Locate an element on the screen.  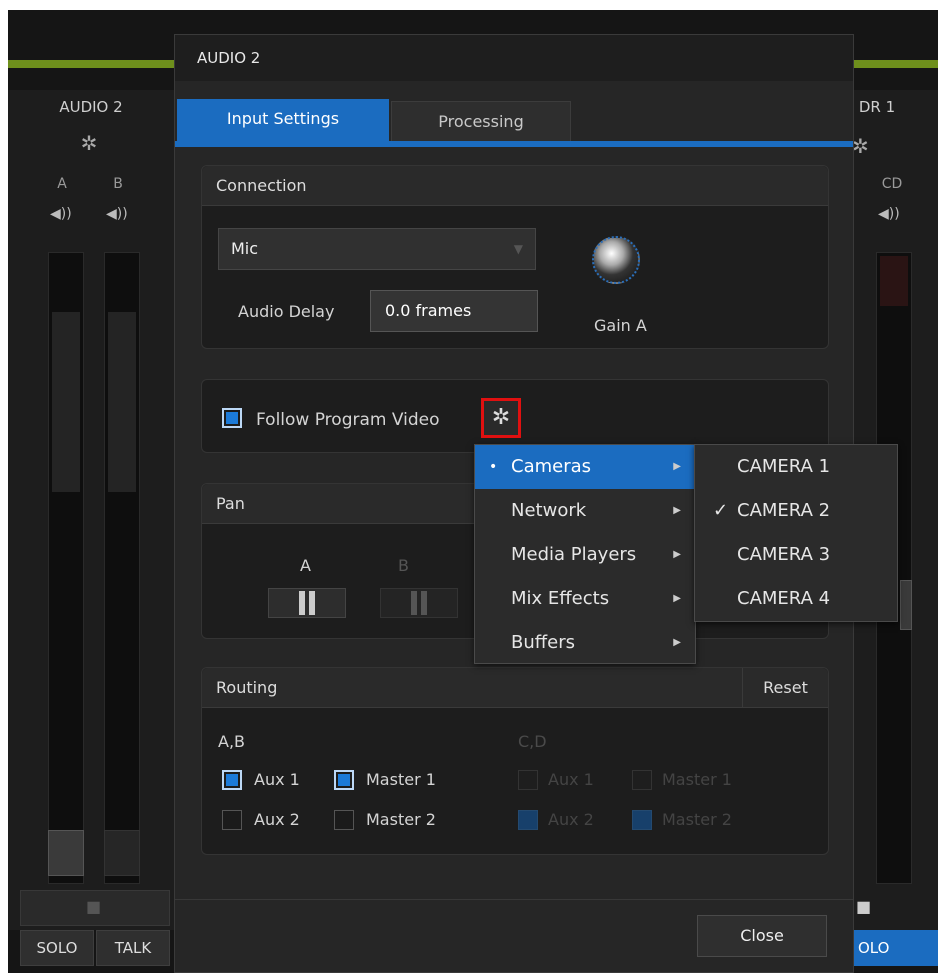
cd-aux2-label: Aux 2 is located at coordinates (571, 819).